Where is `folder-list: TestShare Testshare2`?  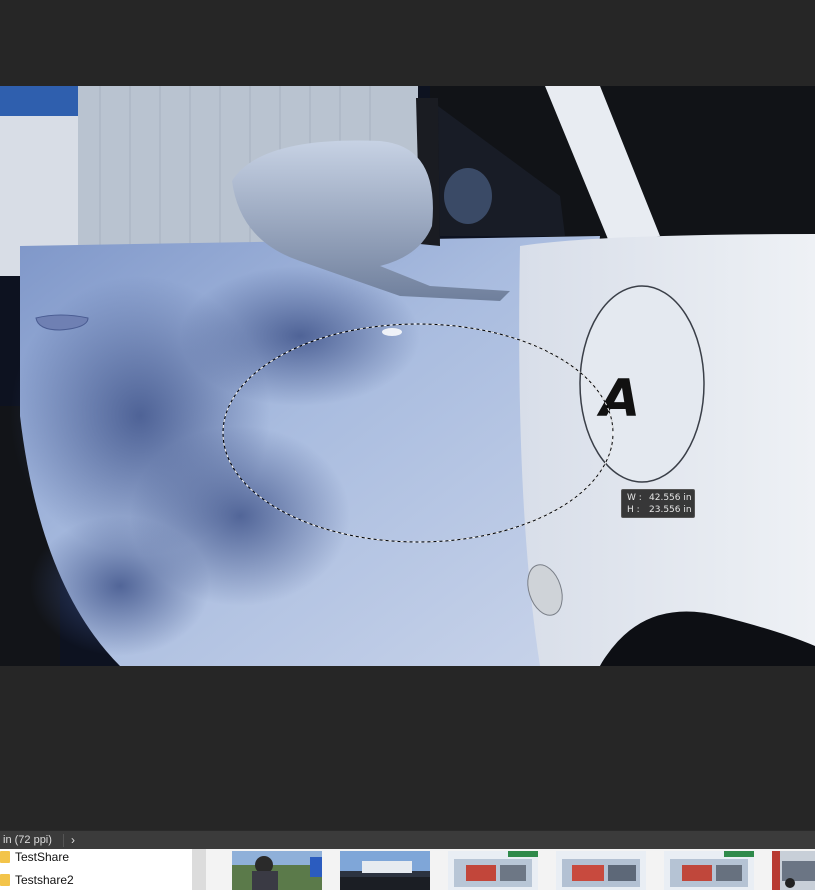
folder-list: TestShare Testshare2 is located at coordinates (96, 869).